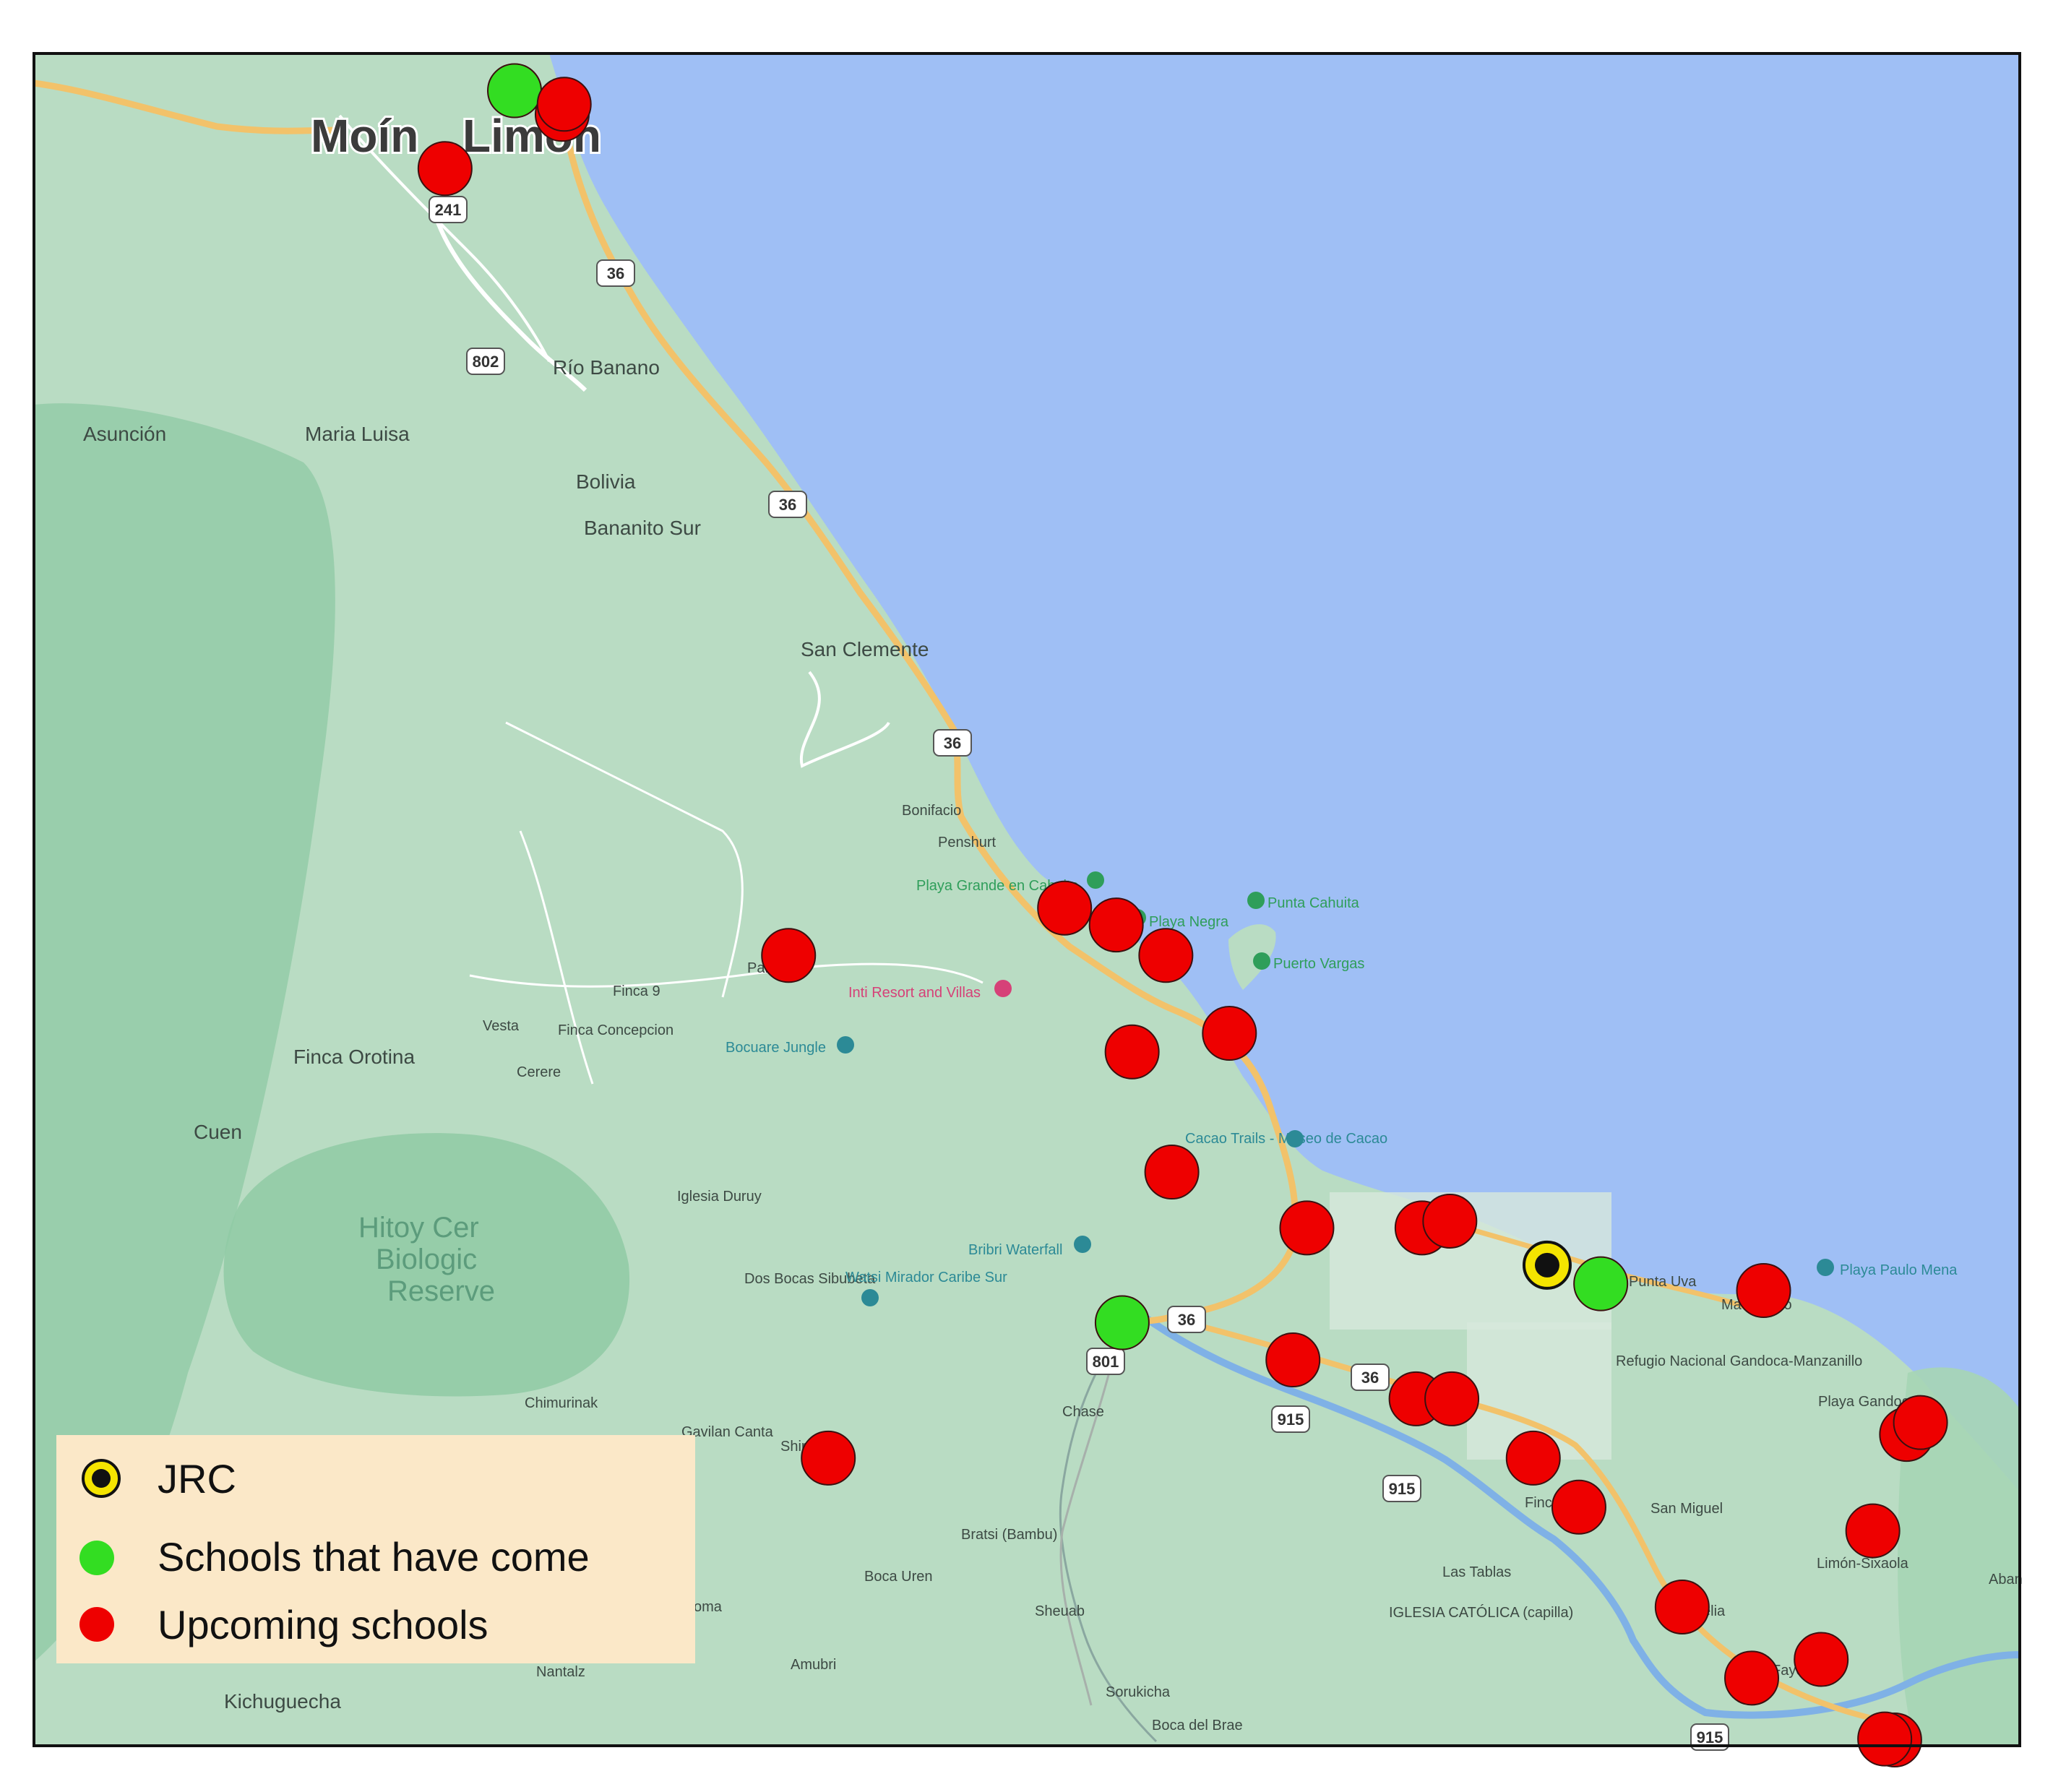 The width and height of the screenshot is (2053, 1792). What do you see at coordinates (606, 481) in the screenshot?
I see `place-label: Bolivia` at bounding box center [606, 481].